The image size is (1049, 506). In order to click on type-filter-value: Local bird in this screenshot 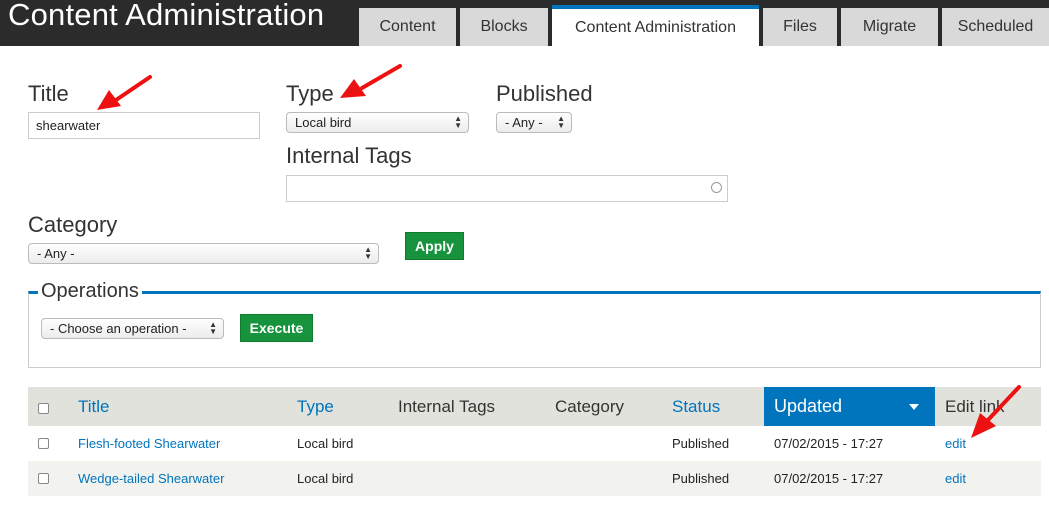, I will do `click(323, 122)`.